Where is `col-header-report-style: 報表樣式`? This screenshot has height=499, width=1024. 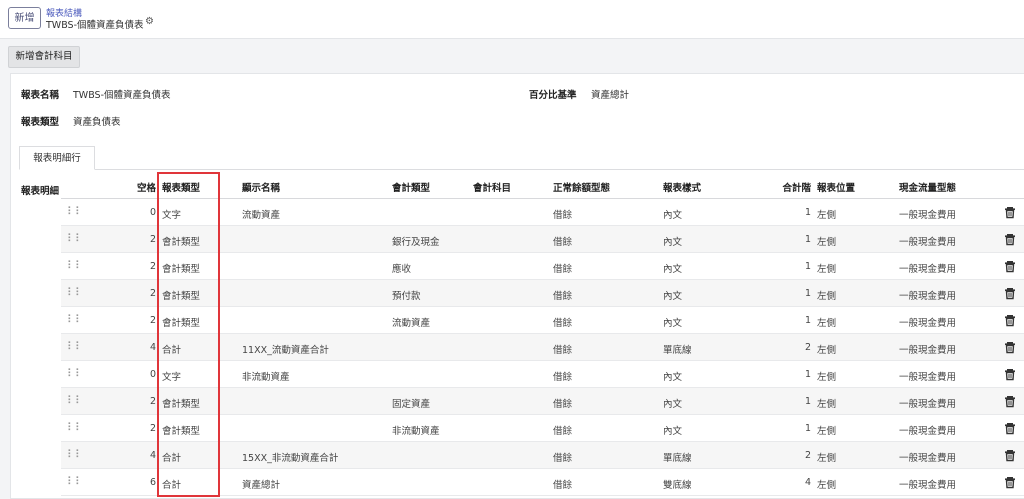
col-header-report-style: 報表樣式 is located at coordinates (682, 187).